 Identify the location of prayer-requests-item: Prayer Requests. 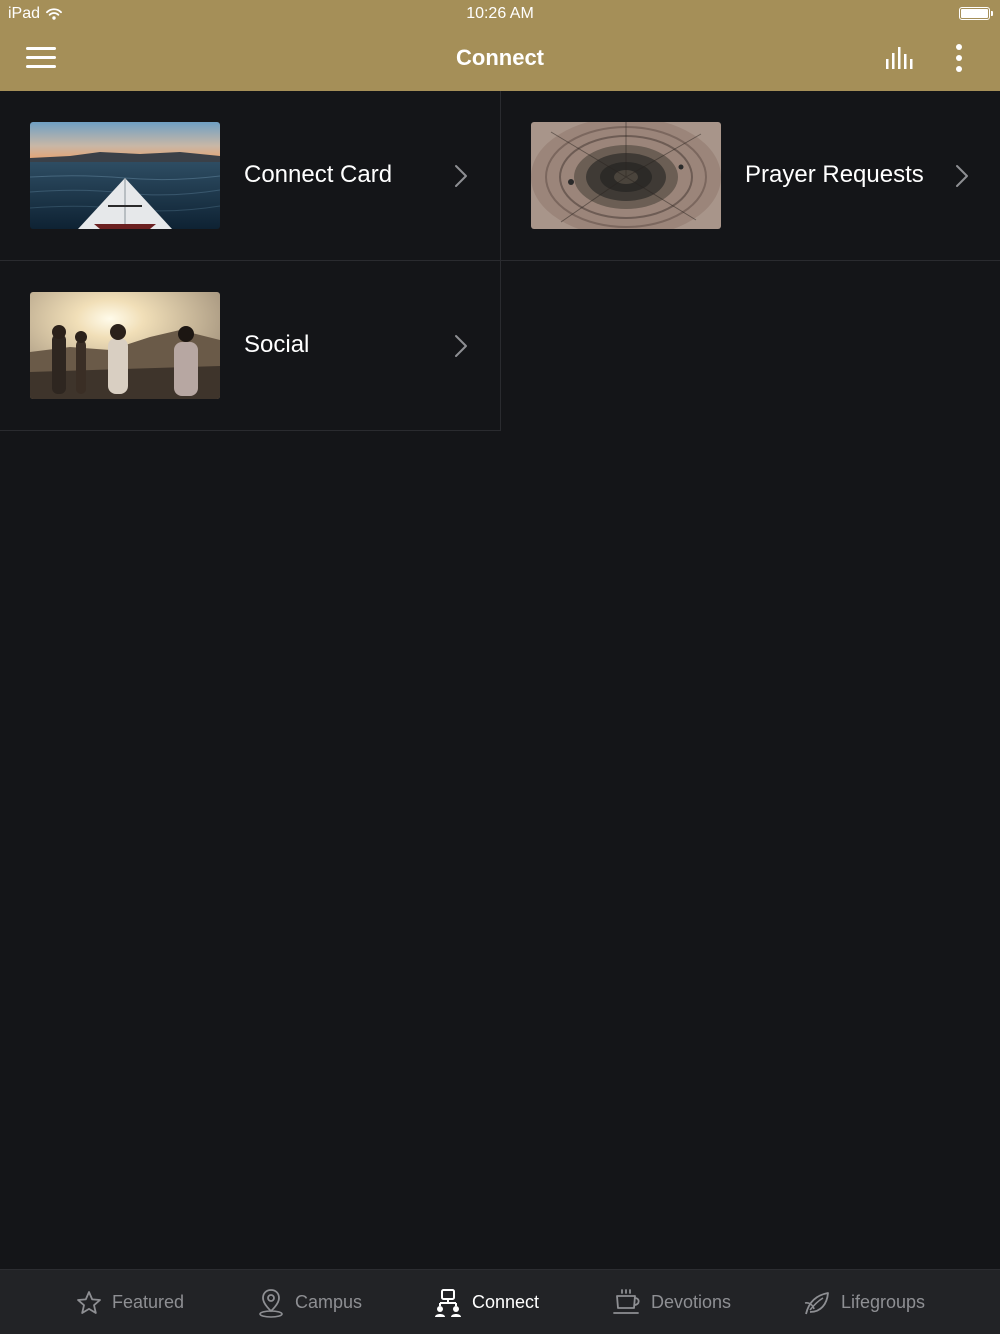
(750, 176).